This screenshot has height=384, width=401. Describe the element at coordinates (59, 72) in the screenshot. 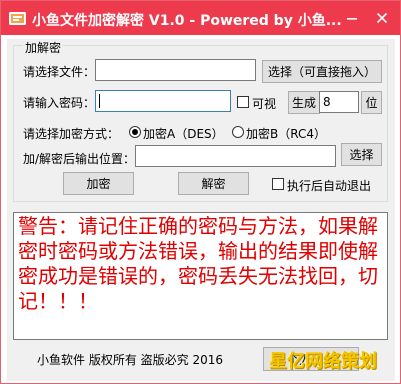

I see `file-label: 请选择文件：` at that location.